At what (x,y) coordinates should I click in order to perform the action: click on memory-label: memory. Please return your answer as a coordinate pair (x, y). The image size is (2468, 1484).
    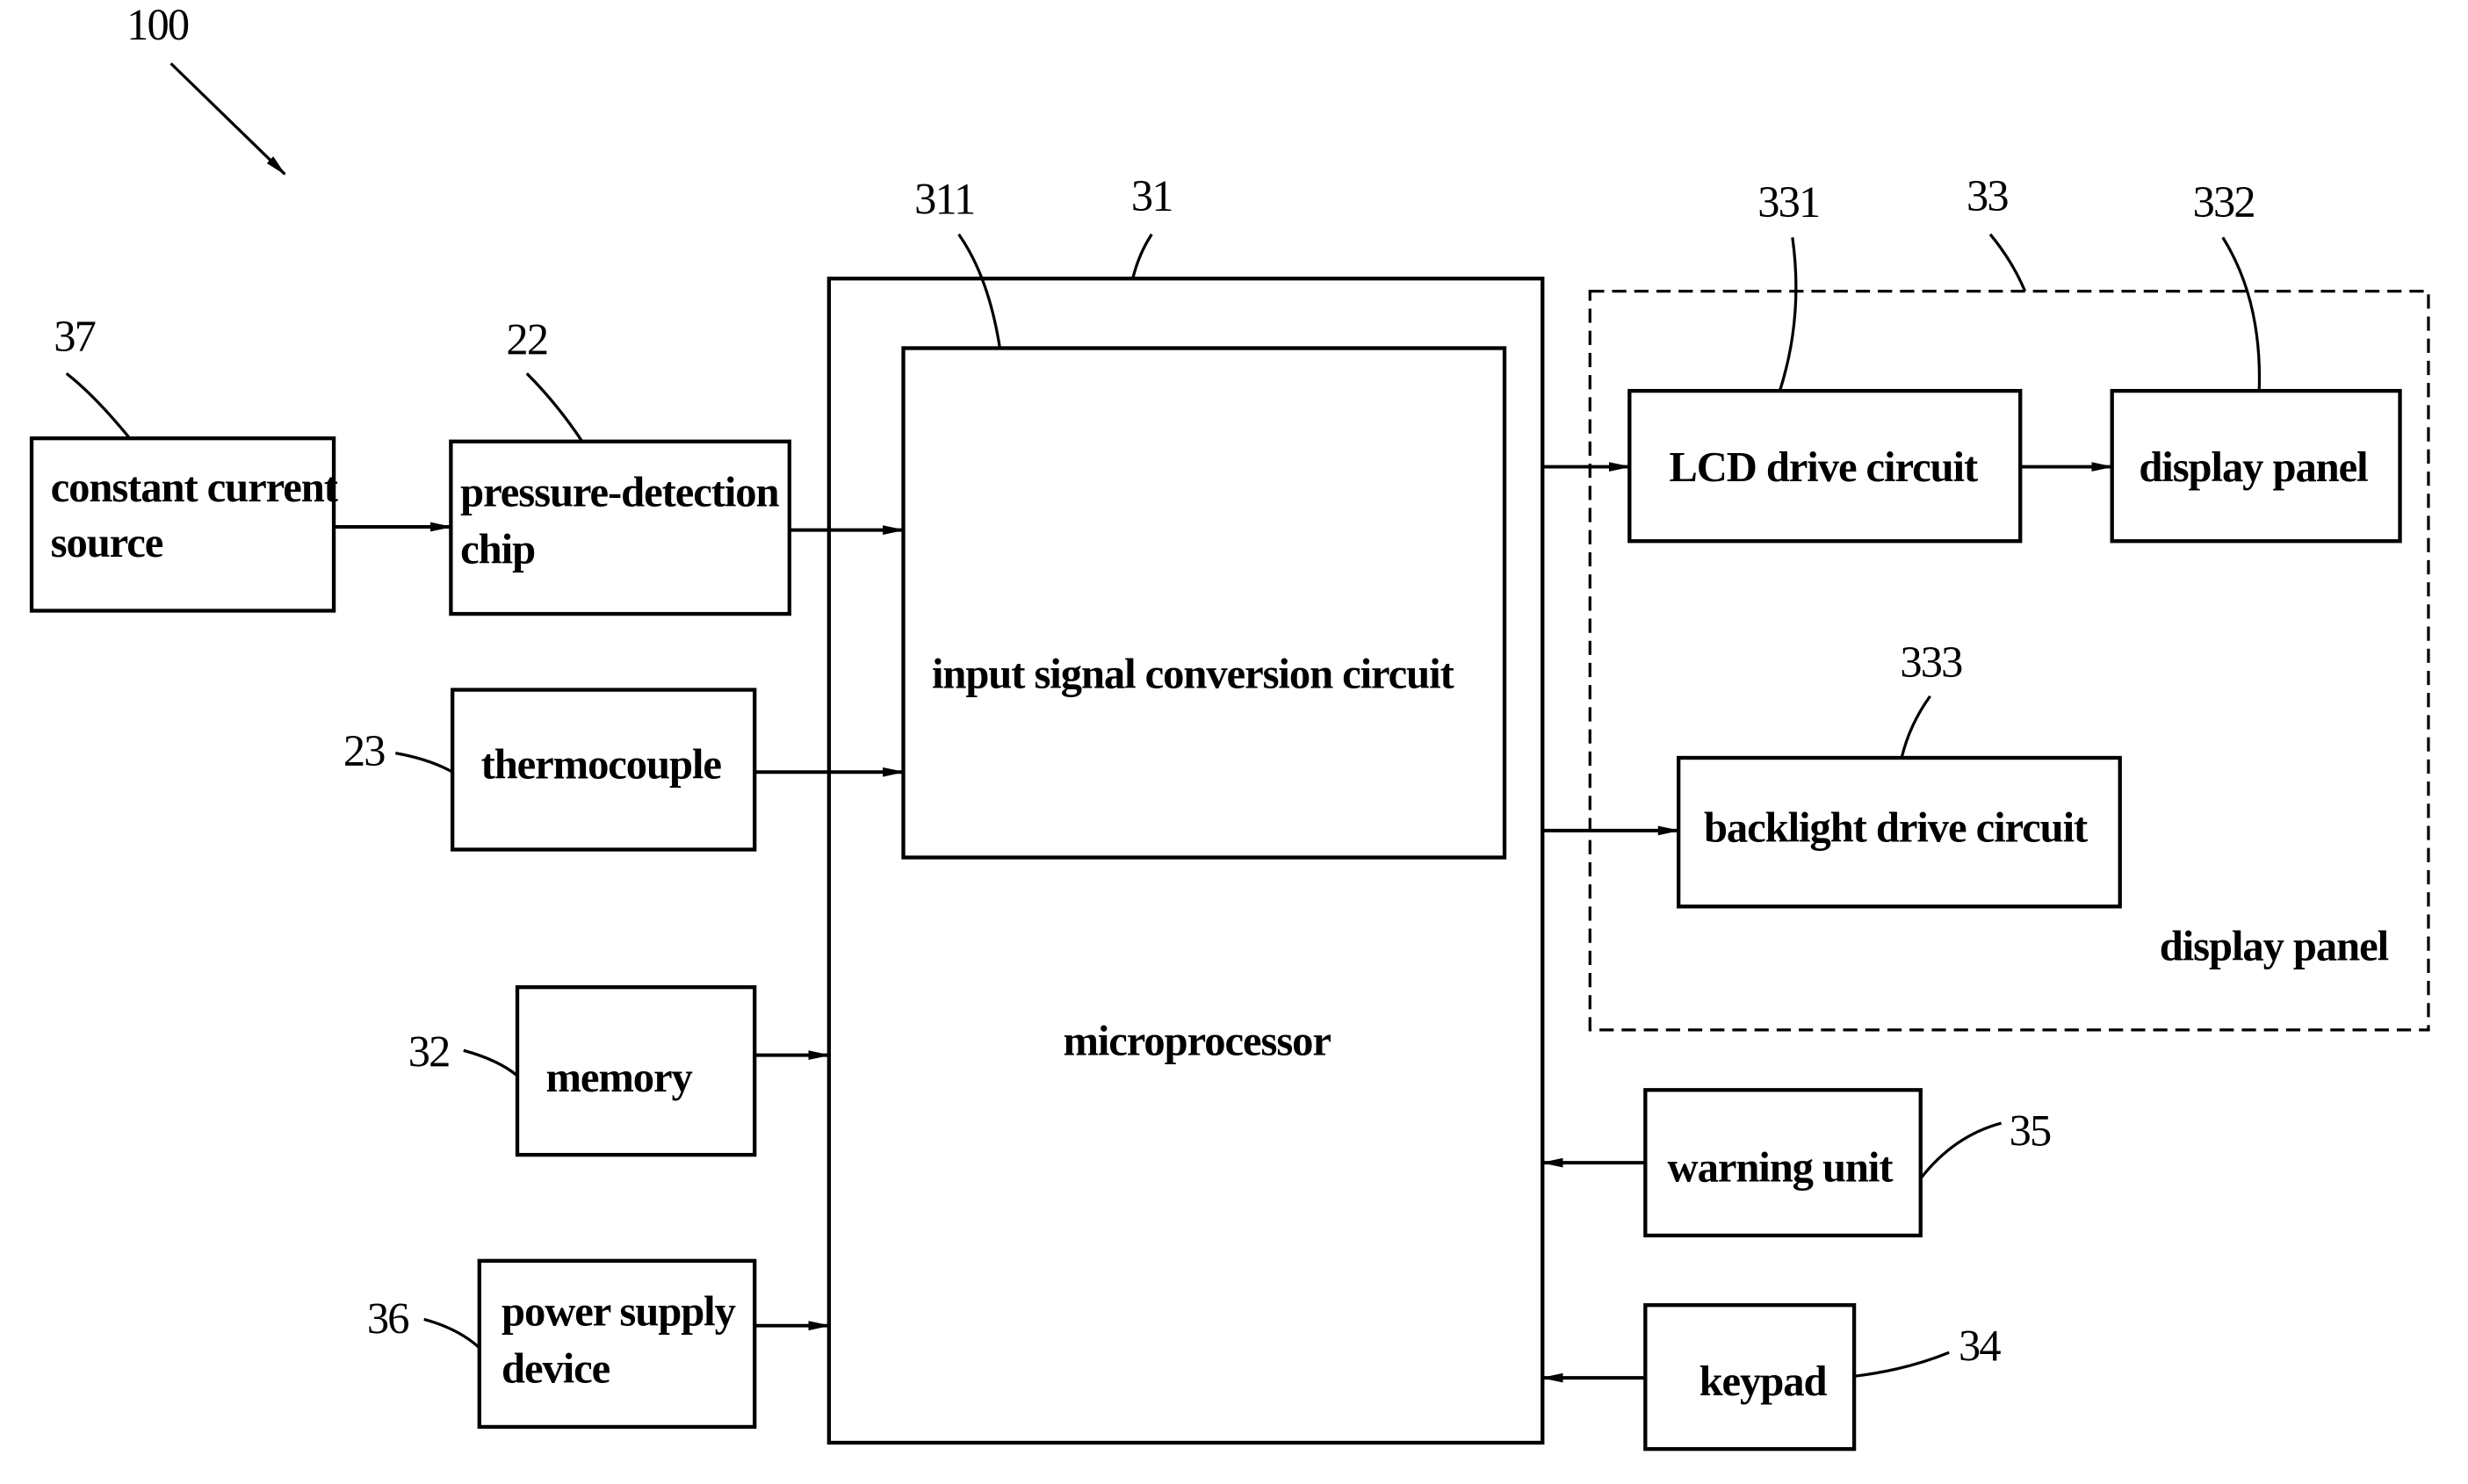
    Looking at the image, I should click on (618, 1077).